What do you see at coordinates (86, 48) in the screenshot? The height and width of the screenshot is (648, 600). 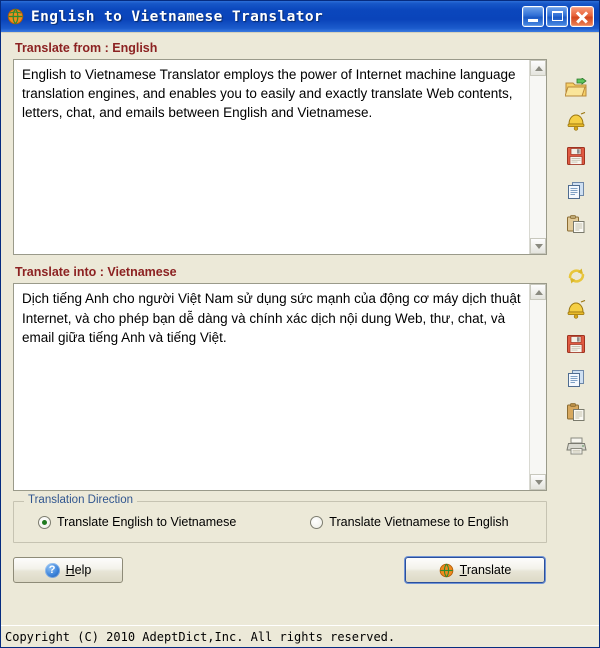 I see `source-label: Translate from : English` at bounding box center [86, 48].